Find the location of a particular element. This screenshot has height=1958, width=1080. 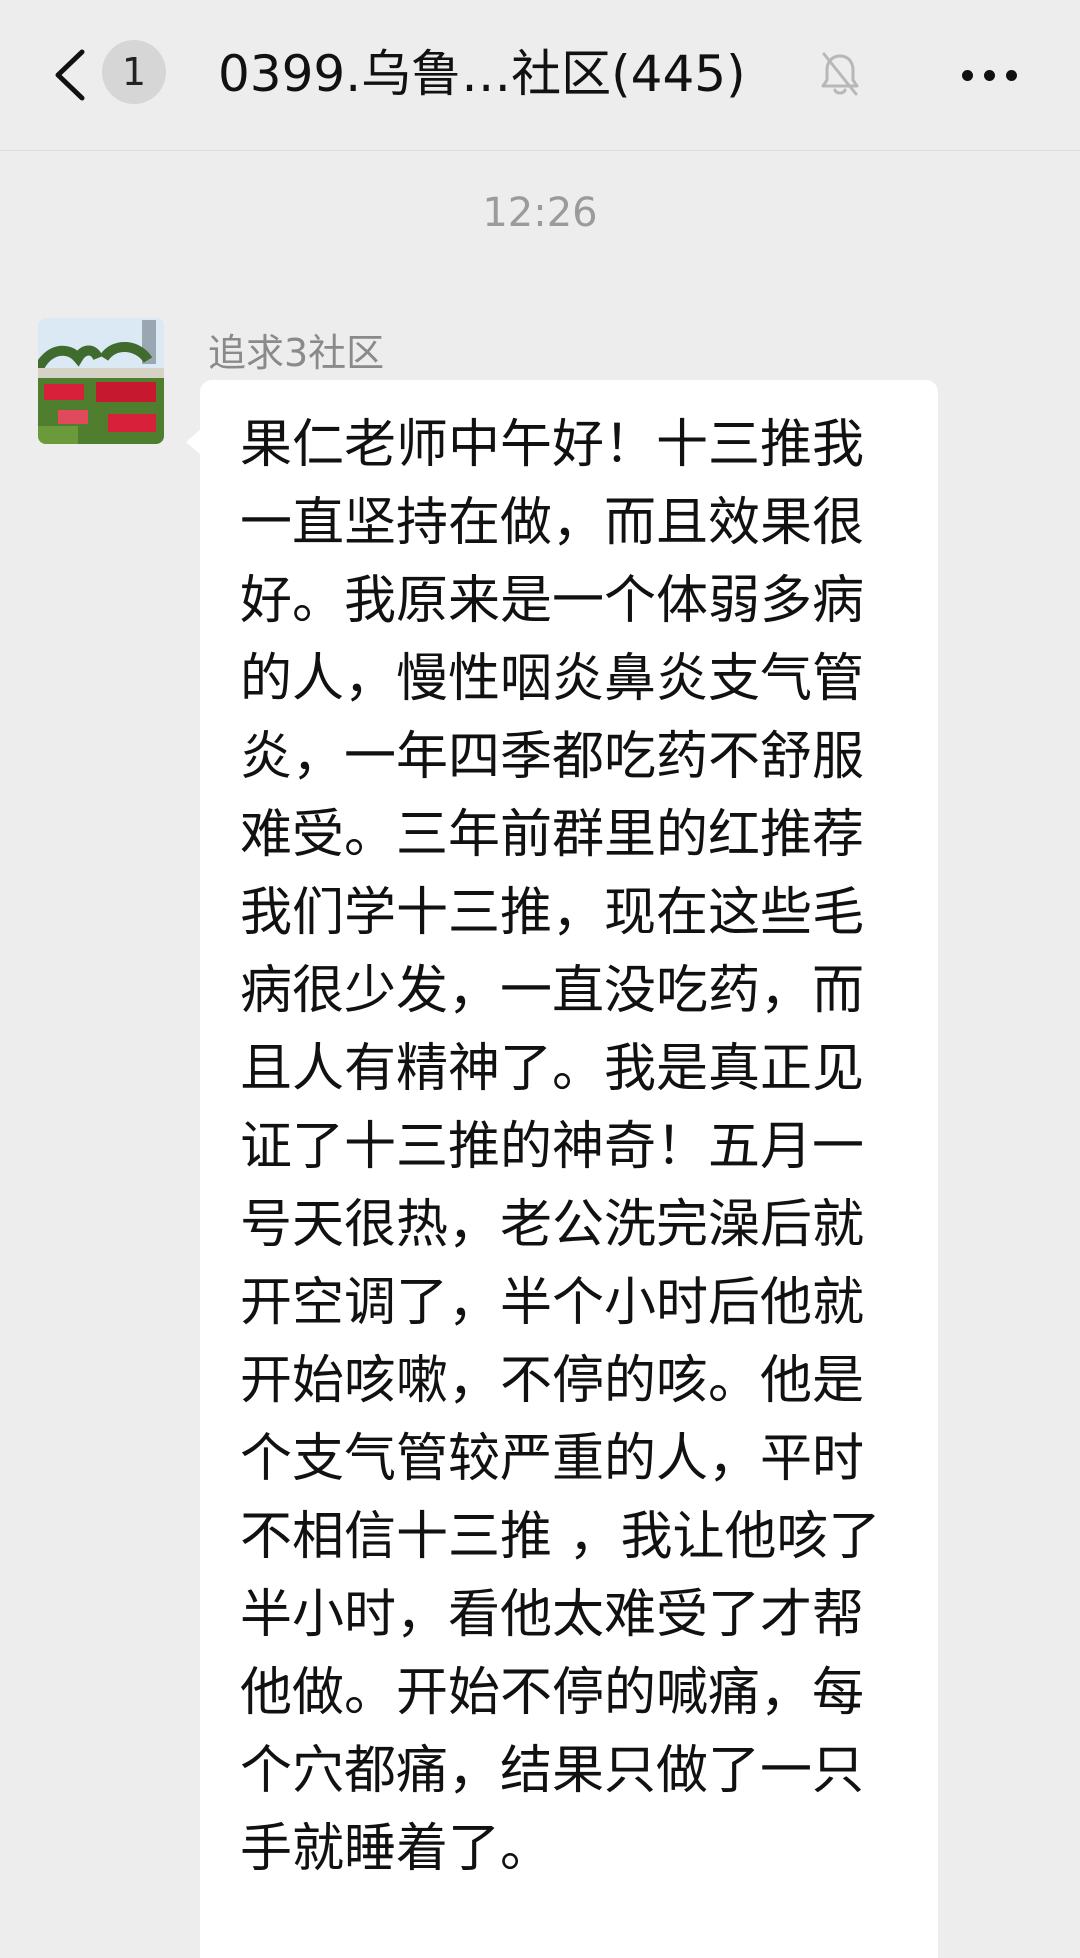

more-options-button is located at coordinates (988, 74).